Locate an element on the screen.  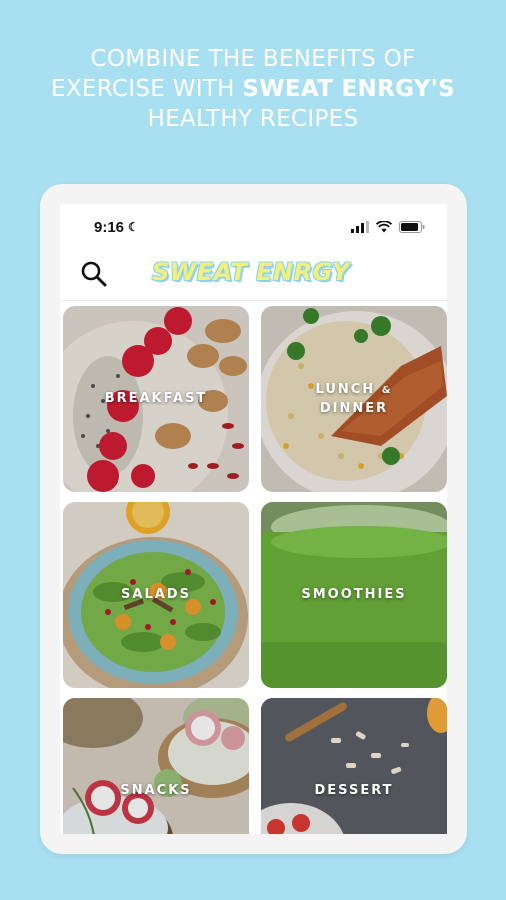
dessert-image is located at coordinates (354, 766).